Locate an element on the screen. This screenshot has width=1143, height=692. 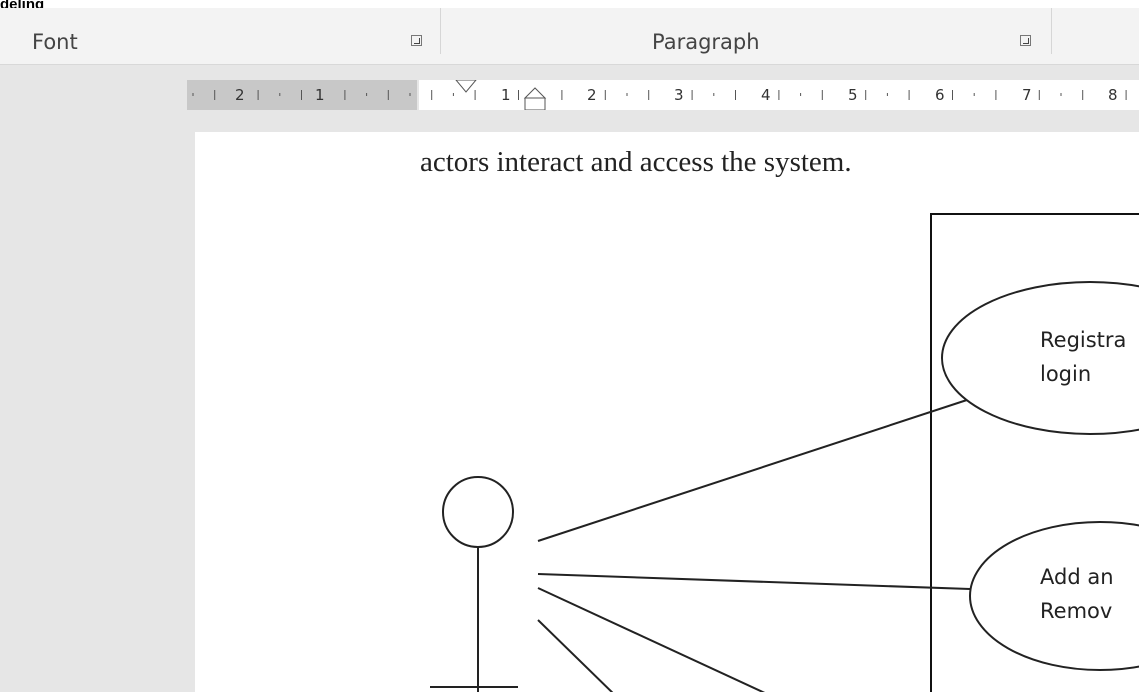
actor-head-icon is located at coordinates (478, 512).